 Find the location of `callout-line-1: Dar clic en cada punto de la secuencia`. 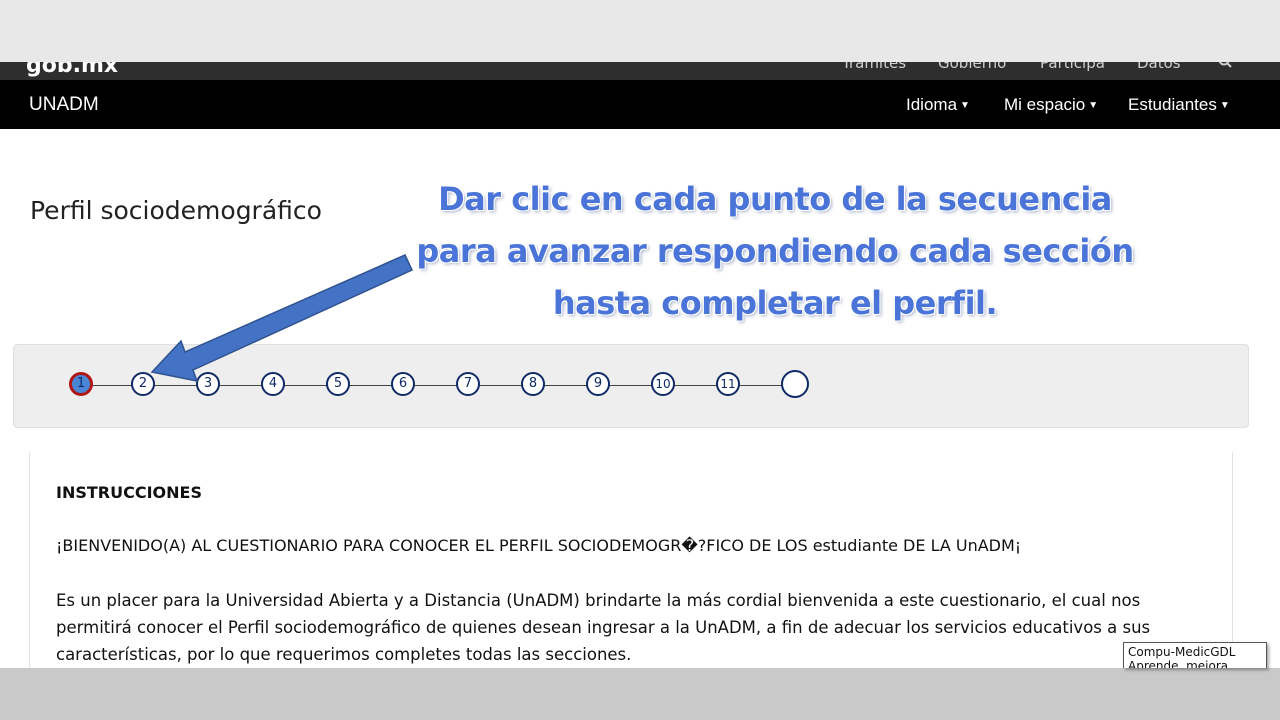

callout-line-1: Dar clic en cada punto de la secuencia is located at coordinates (775, 199).